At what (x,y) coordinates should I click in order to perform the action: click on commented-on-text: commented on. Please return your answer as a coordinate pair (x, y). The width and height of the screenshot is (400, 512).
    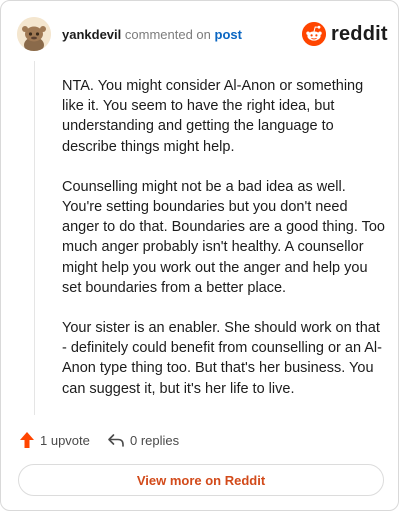
    Looking at the image, I should click on (167, 34).